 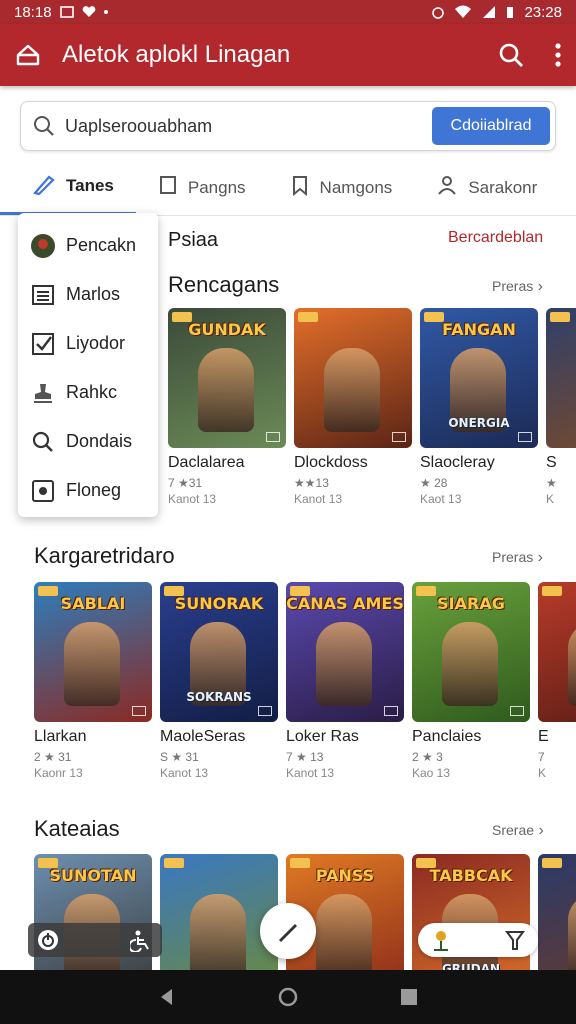 I want to click on alarm-icon, so click(x=438, y=13).